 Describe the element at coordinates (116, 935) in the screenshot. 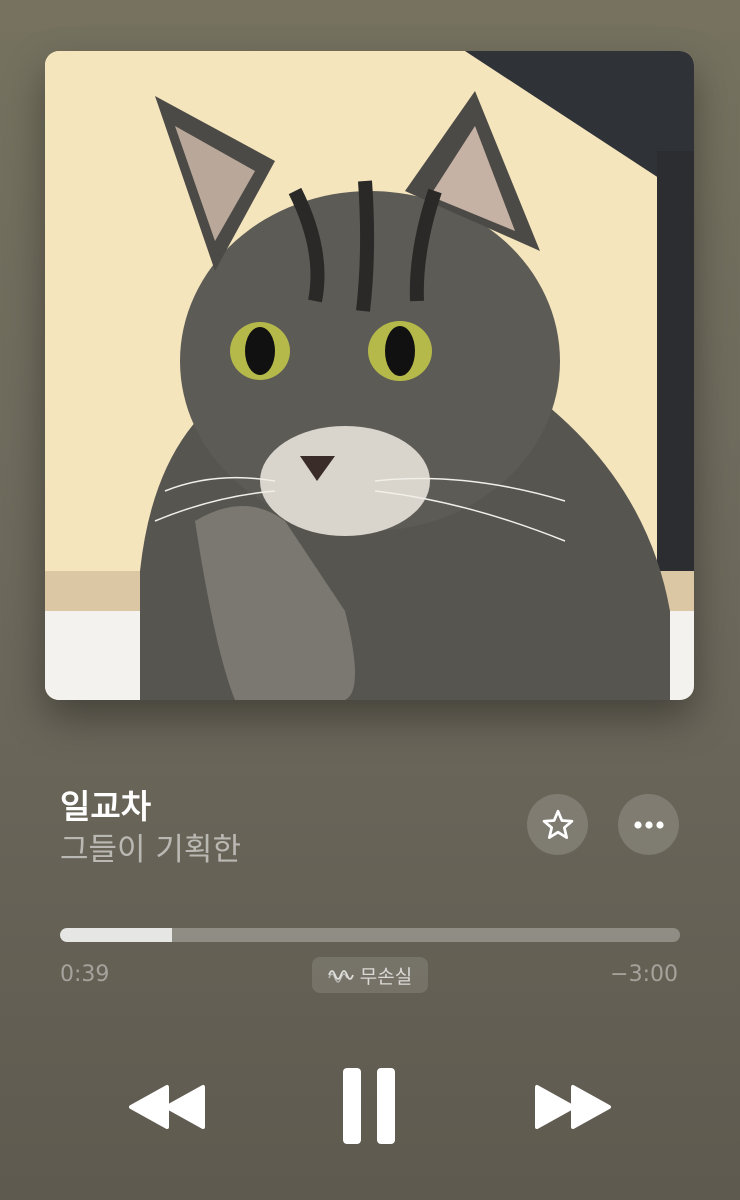

I see `scrubber-progress-fill` at that location.